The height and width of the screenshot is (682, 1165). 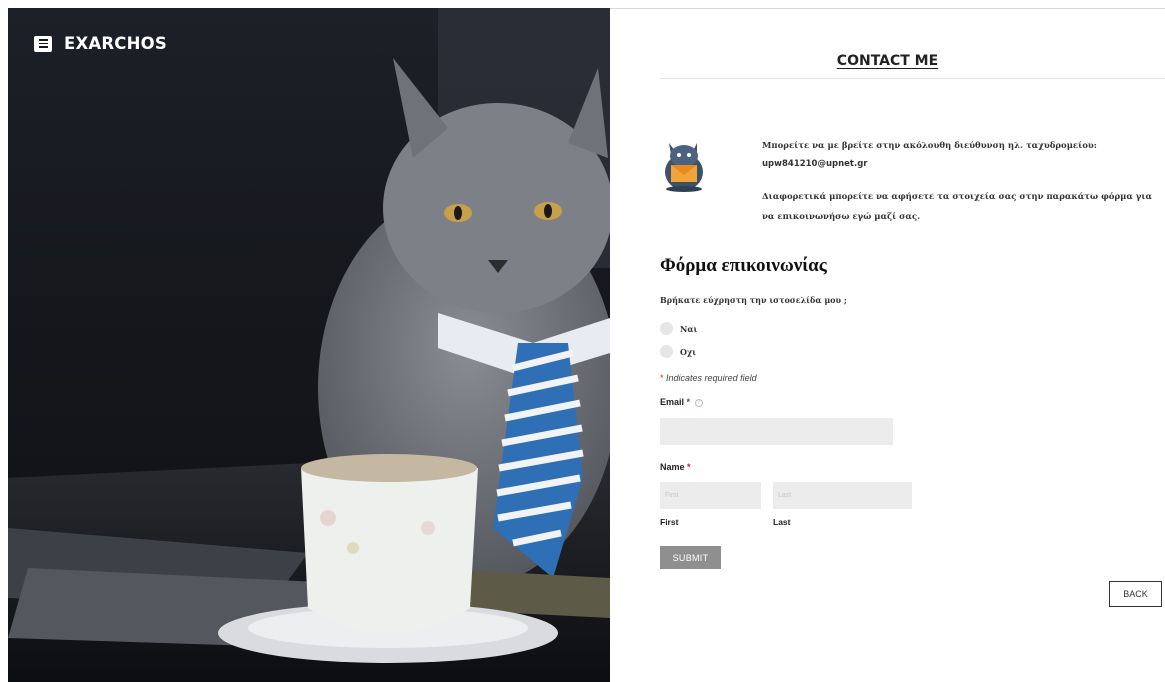 What do you see at coordinates (710, 495) in the screenshot?
I see `first-name-input` at bounding box center [710, 495].